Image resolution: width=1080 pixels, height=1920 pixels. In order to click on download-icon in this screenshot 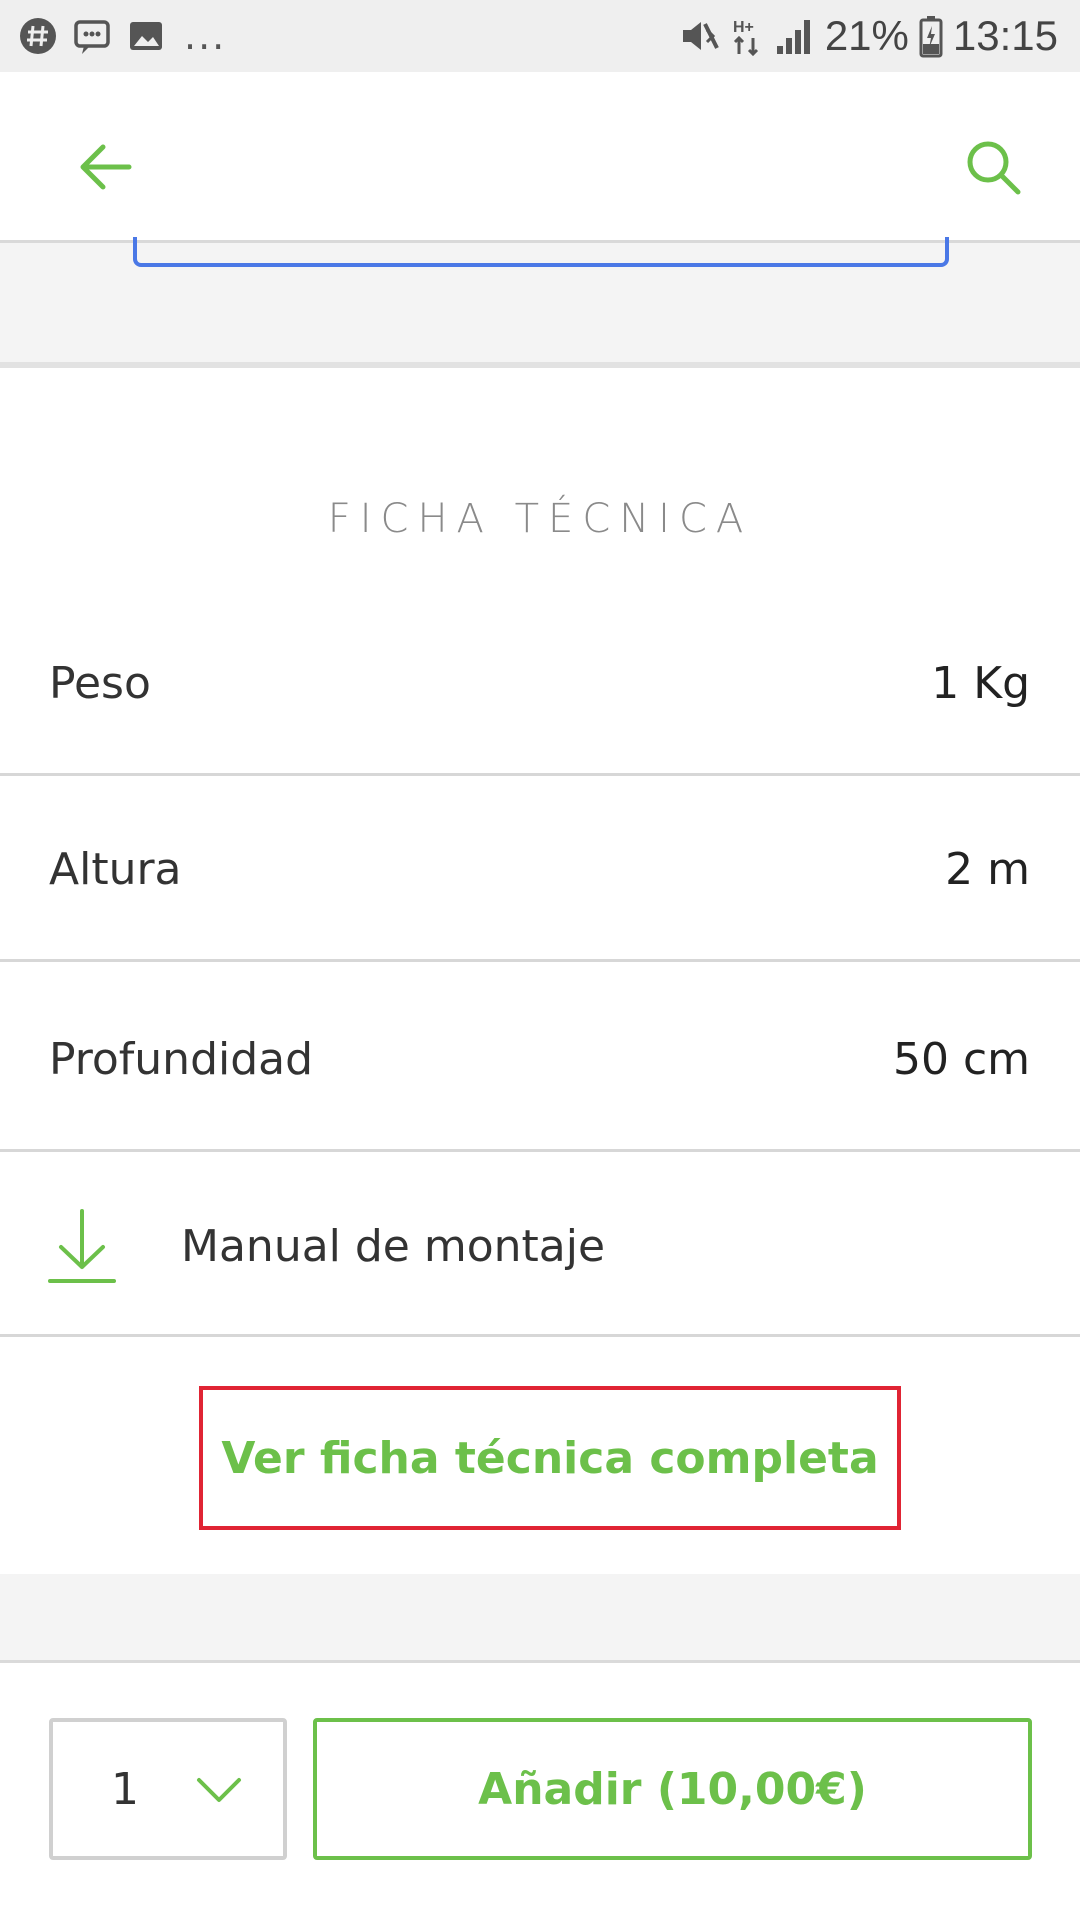, I will do `click(82, 1246)`.